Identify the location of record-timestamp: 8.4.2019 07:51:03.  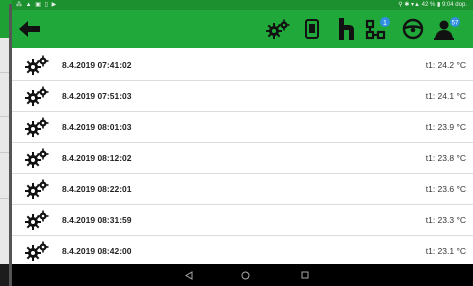
(97, 96).